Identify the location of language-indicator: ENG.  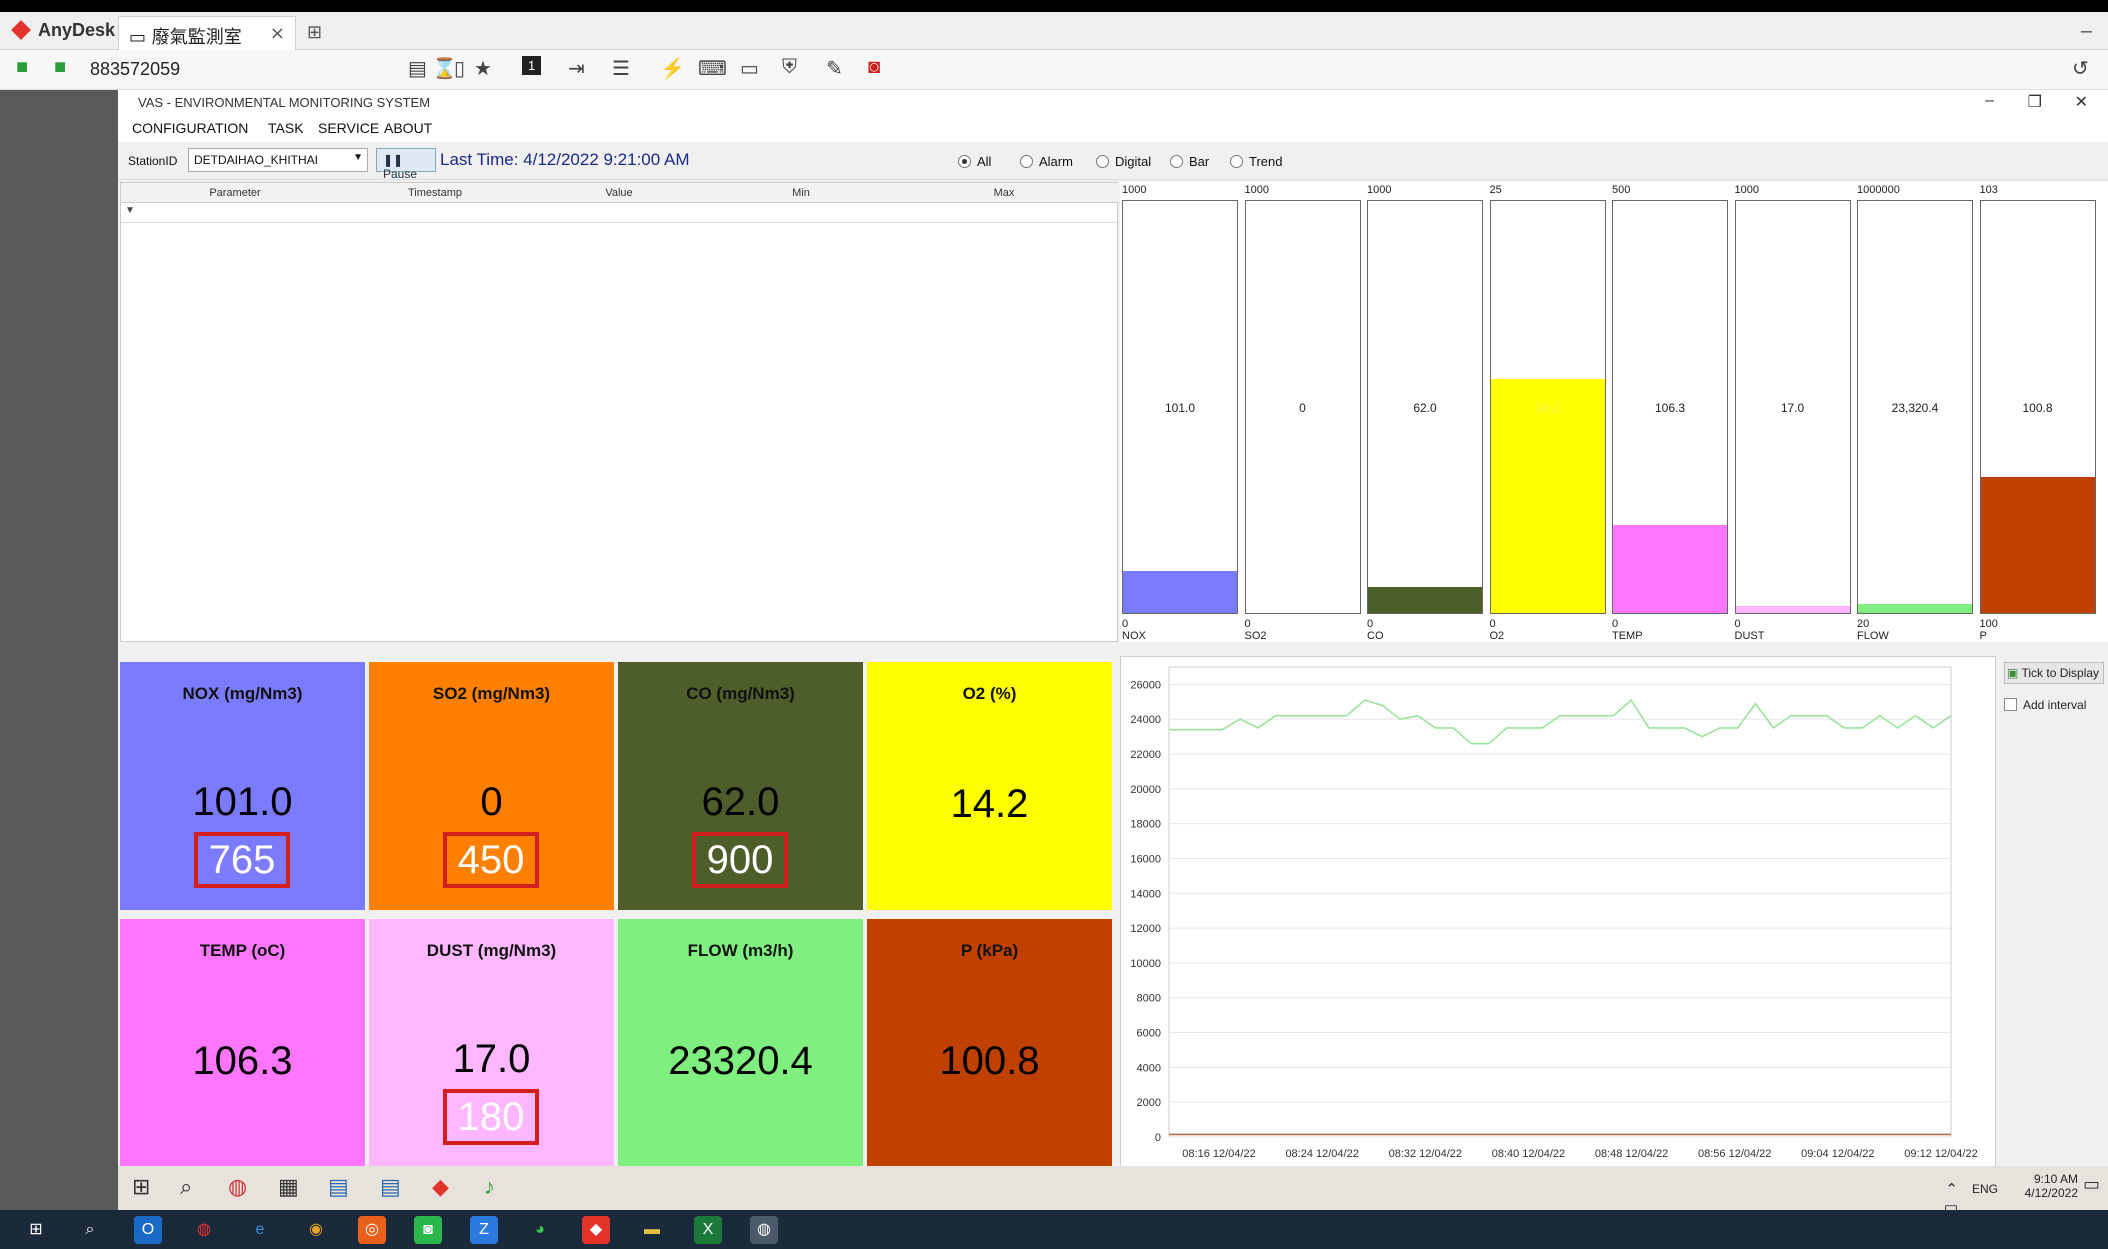
(1985, 1189).